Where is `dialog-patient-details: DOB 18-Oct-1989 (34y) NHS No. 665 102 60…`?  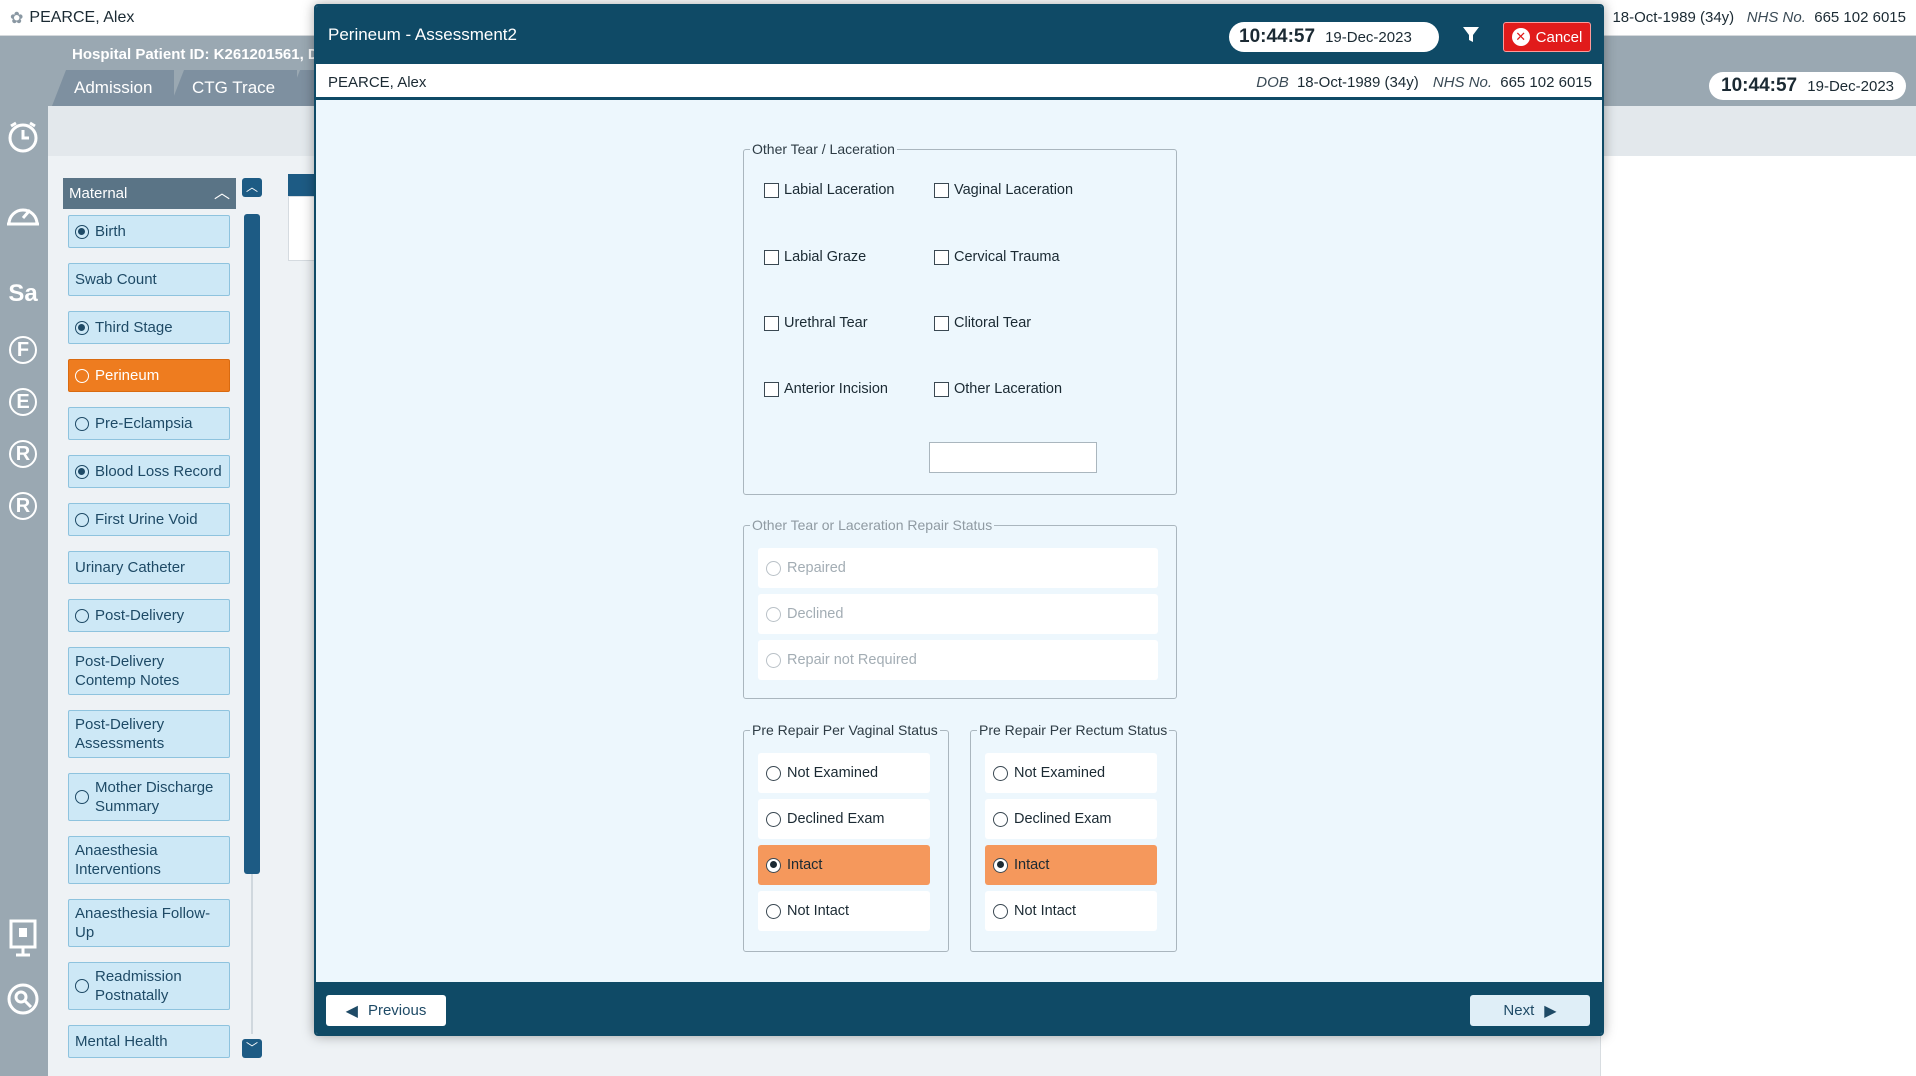 dialog-patient-details: DOB 18-Oct-1989 (34y) NHS No. 665 102 60… is located at coordinates (1424, 82).